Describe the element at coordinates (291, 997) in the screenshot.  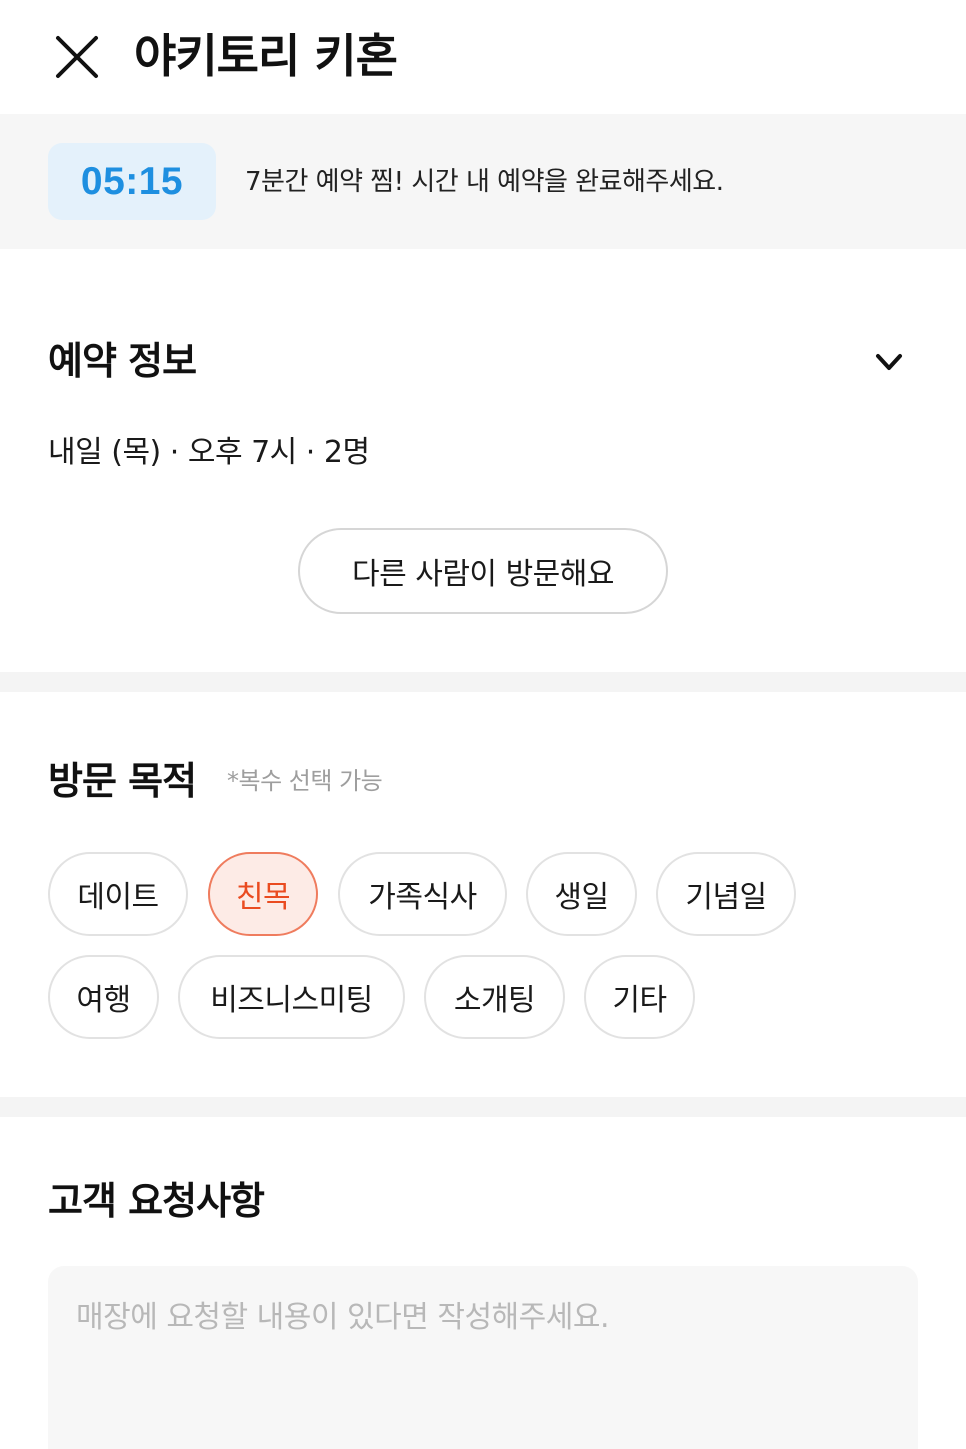
I see `purpose-chip-business-meeting: 비즈니스미팅` at that location.